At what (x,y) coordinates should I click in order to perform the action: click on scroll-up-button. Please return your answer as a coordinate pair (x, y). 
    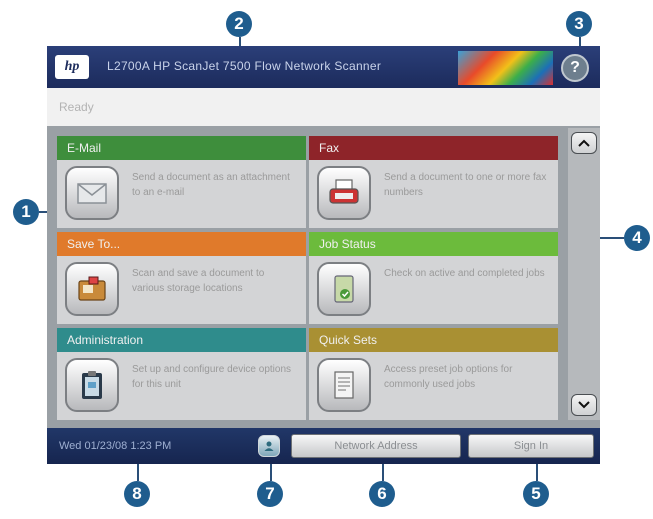
    Looking at the image, I should click on (584, 143).